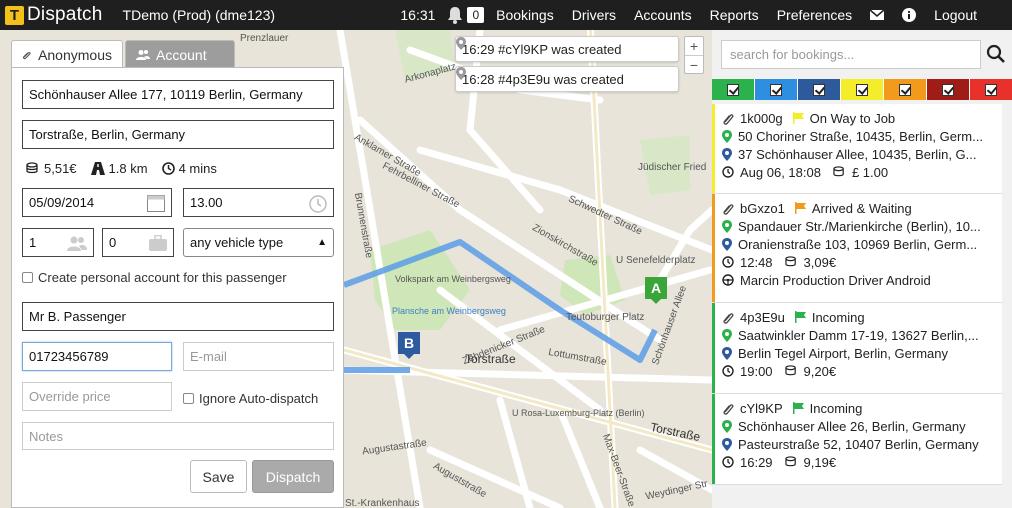  What do you see at coordinates (33, 242) in the screenshot?
I see `passenger-count: 1` at bounding box center [33, 242].